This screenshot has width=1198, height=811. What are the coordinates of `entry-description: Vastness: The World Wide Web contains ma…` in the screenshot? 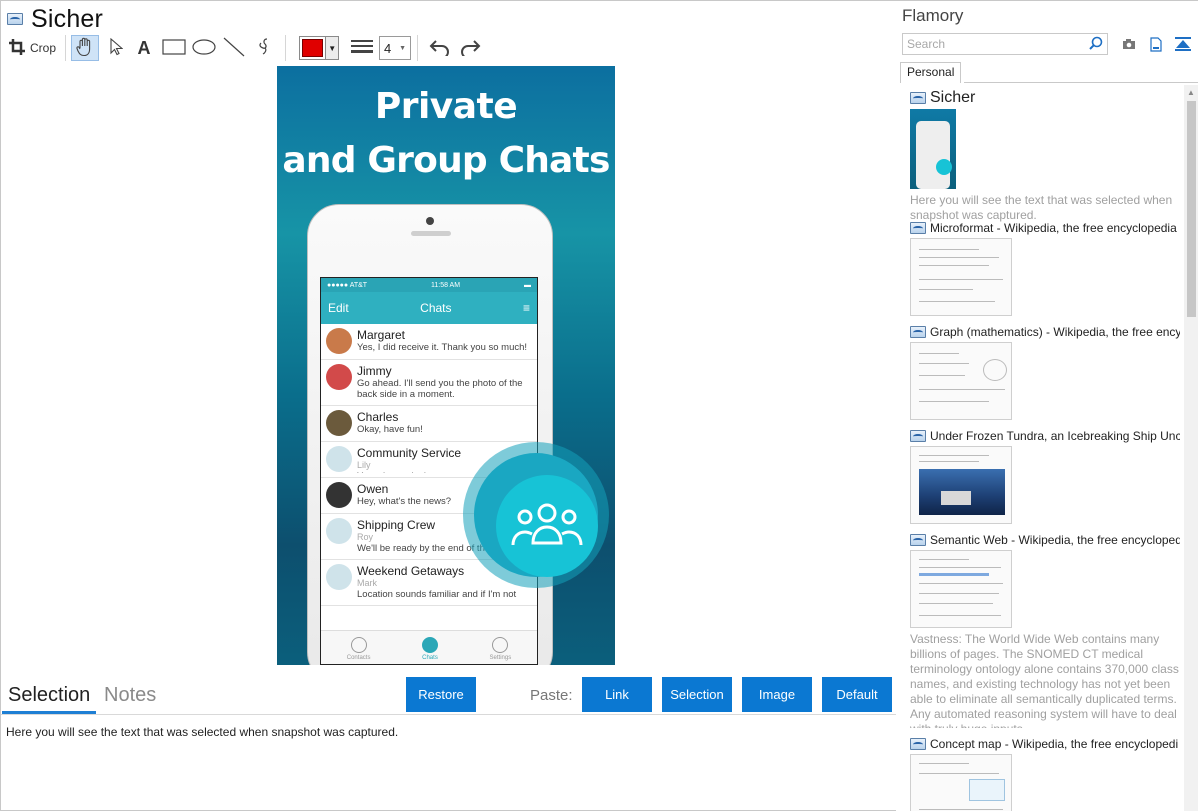 It's located at (1044, 680).